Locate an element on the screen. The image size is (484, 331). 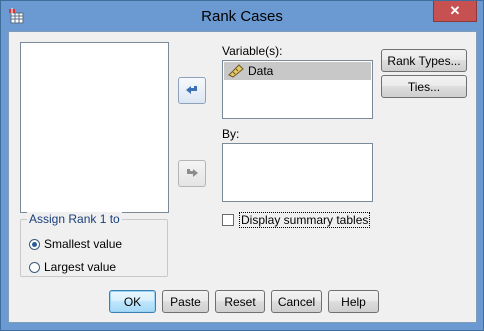
checkbox-label: Display summary tables is located at coordinates (305, 220).